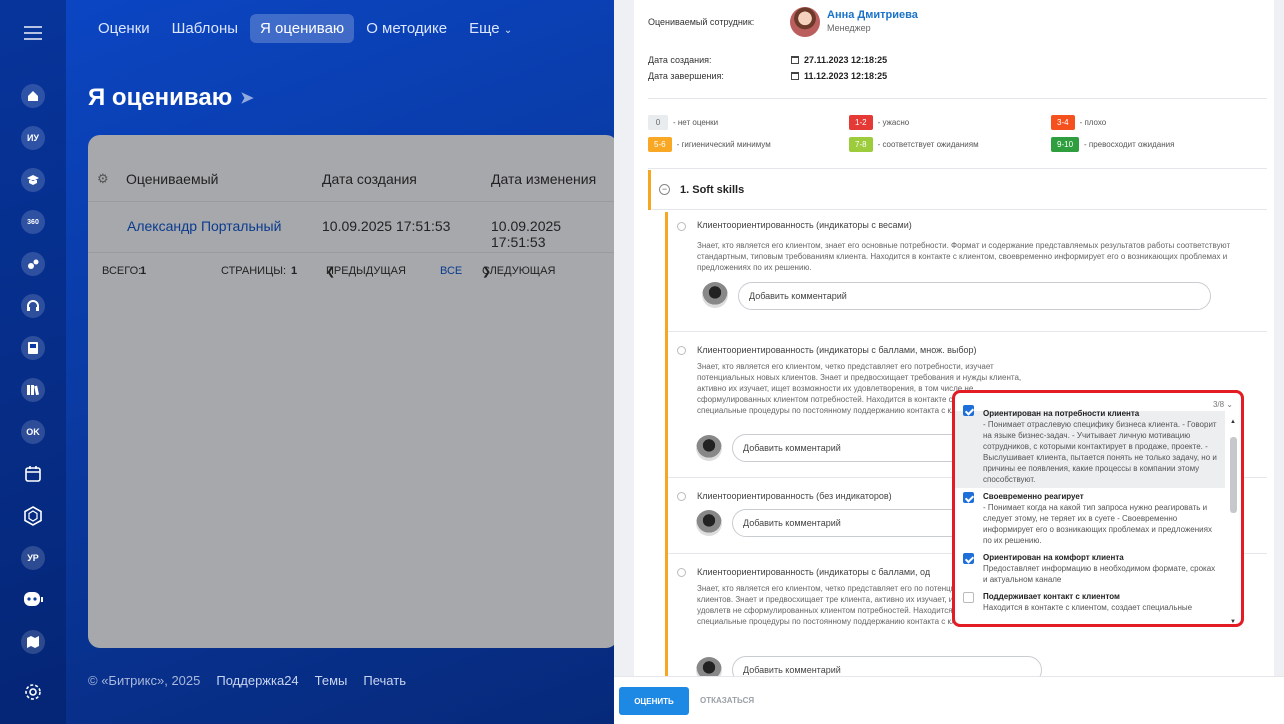 The height and width of the screenshot is (724, 1284). What do you see at coordinates (805, 22) in the screenshot?
I see `avatar` at bounding box center [805, 22].